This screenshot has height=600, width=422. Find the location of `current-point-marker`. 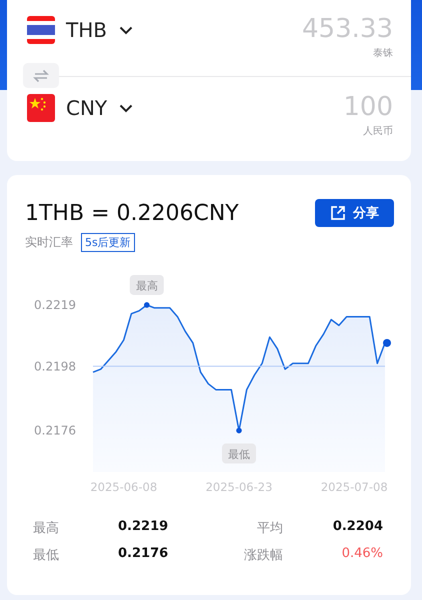

current-point-marker is located at coordinates (387, 342).